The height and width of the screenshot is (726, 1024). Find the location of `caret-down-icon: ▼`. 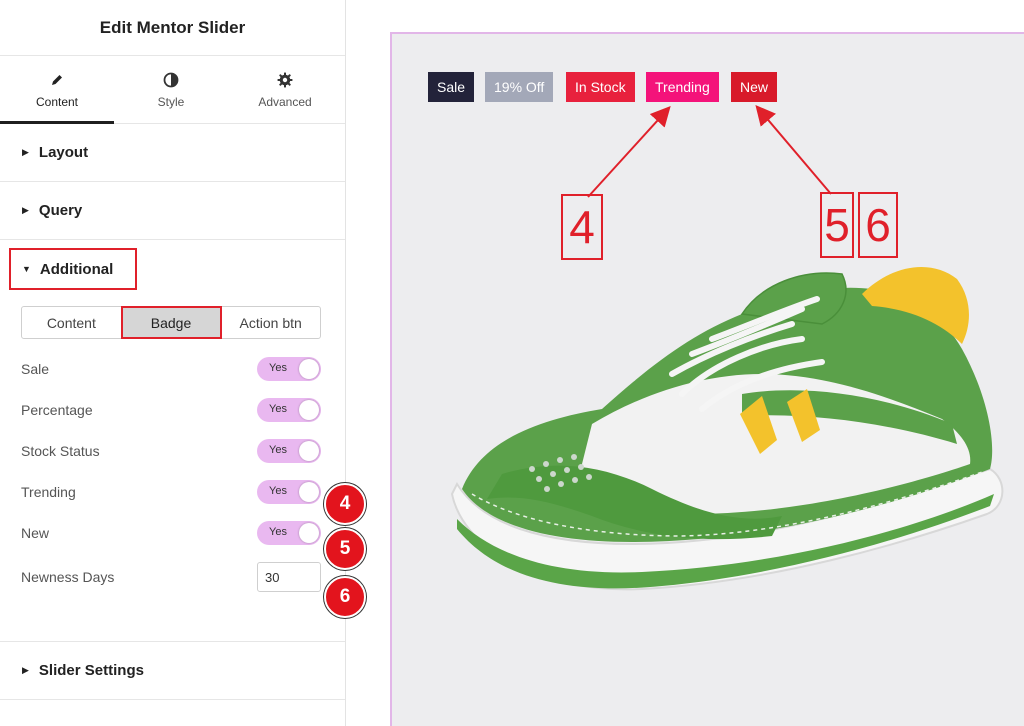

caret-down-icon: ▼ is located at coordinates (26, 269).